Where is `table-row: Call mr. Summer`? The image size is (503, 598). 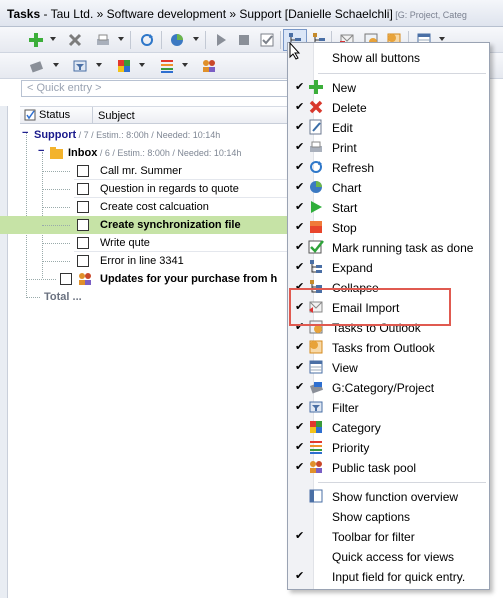
table-row: Call mr. Summer is located at coordinates (165, 171).